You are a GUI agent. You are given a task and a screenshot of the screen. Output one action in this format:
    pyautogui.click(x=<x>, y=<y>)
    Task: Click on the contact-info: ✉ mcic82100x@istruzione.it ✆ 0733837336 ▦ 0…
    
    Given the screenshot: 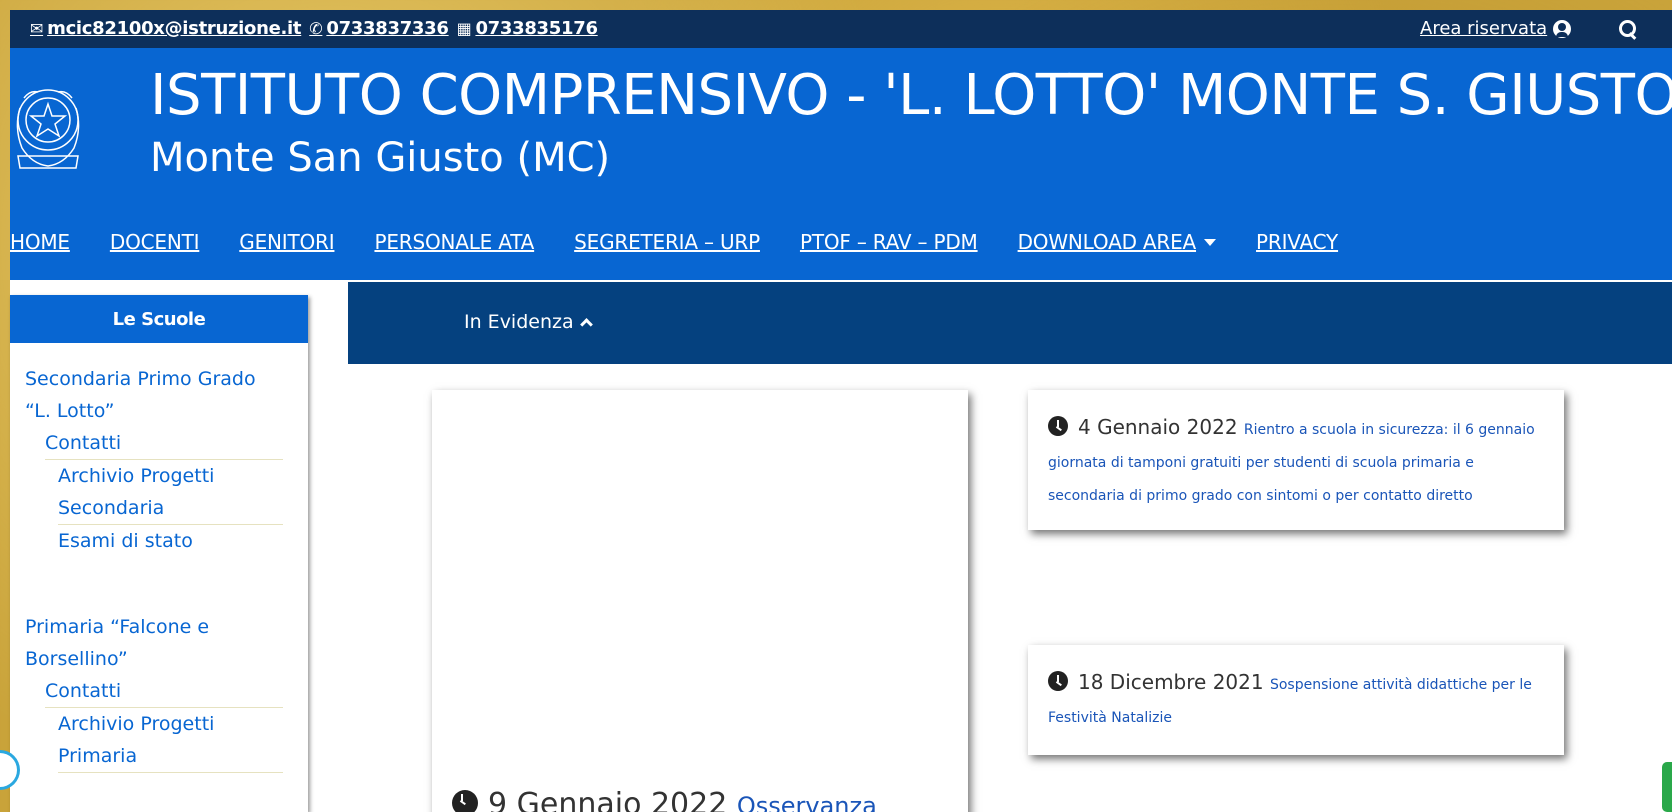 What is the action you would take?
    pyautogui.click(x=314, y=28)
    